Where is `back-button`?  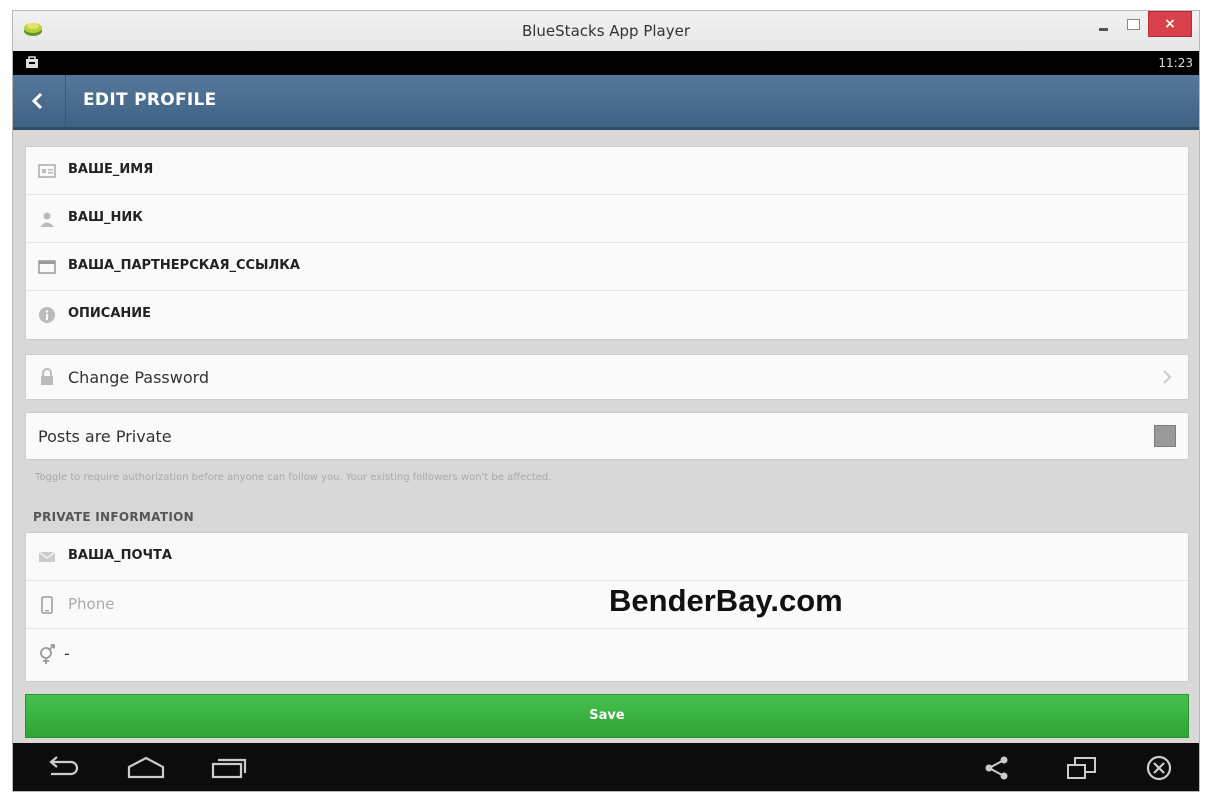
back-button is located at coordinates (39, 101).